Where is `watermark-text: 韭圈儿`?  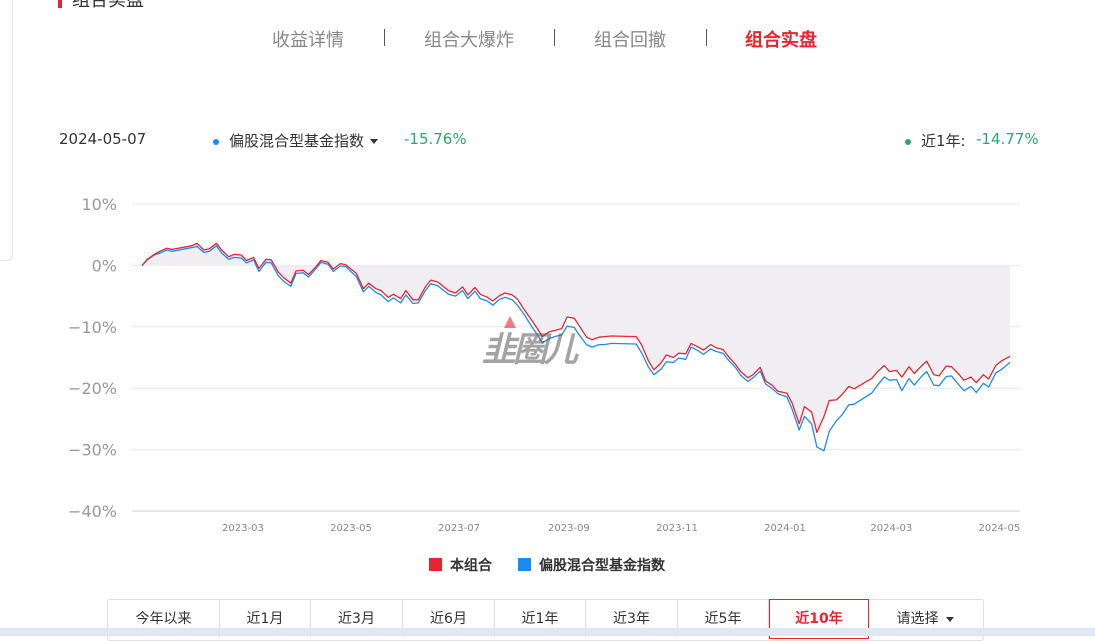 watermark-text: 韭圈儿 is located at coordinates (530, 350).